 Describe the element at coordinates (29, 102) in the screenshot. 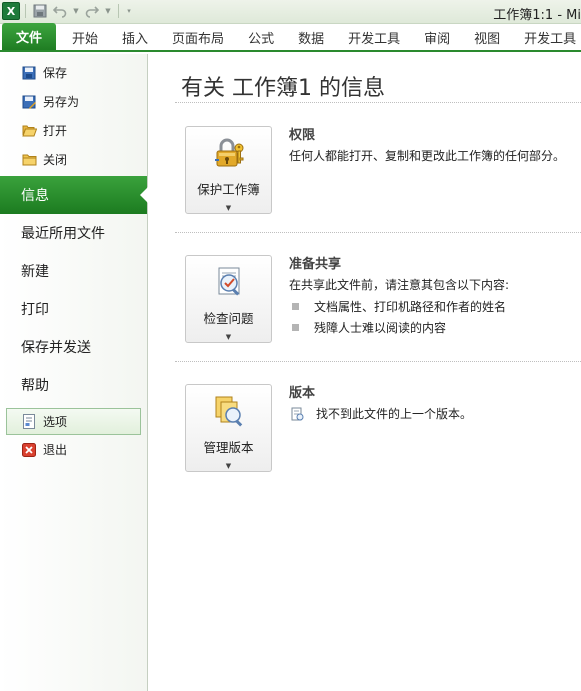

I see `save-as-icon` at that location.